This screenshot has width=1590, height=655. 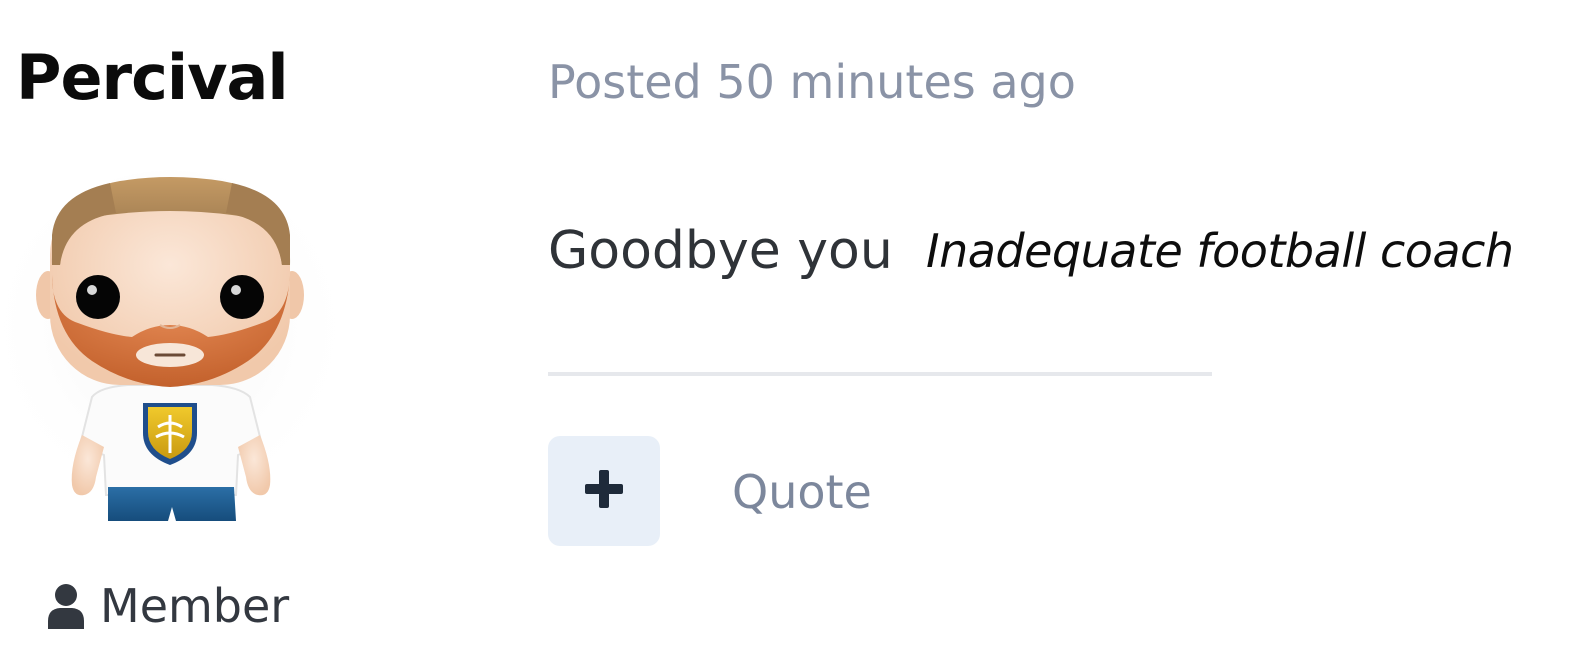 I want to click on member-role-label: Member, so click(x=195, y=606).